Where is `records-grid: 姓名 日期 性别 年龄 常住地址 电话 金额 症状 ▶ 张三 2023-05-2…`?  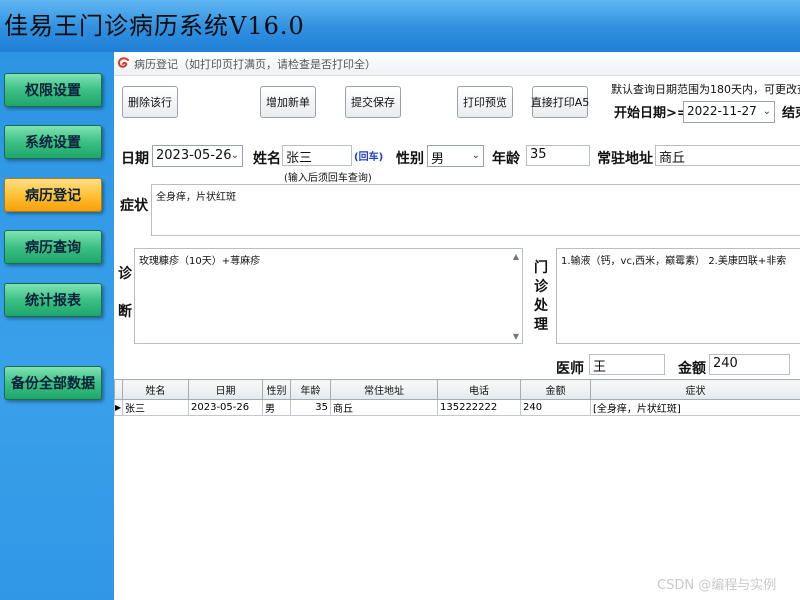 records-grid: 姓名 日期 性别 年龄 常住地址 电话 金额 症状 ▶ 张三 2023-05-2… is located at coordinates (457, 397).